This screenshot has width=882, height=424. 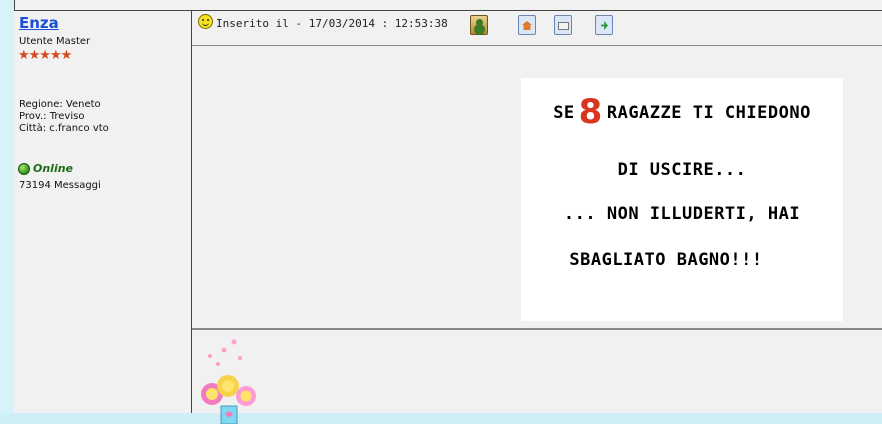 What do you see at coordinates (60, 104) in the screenshot?
I see `author-region: Regione: Veneto` at bounding box center [60, 104].